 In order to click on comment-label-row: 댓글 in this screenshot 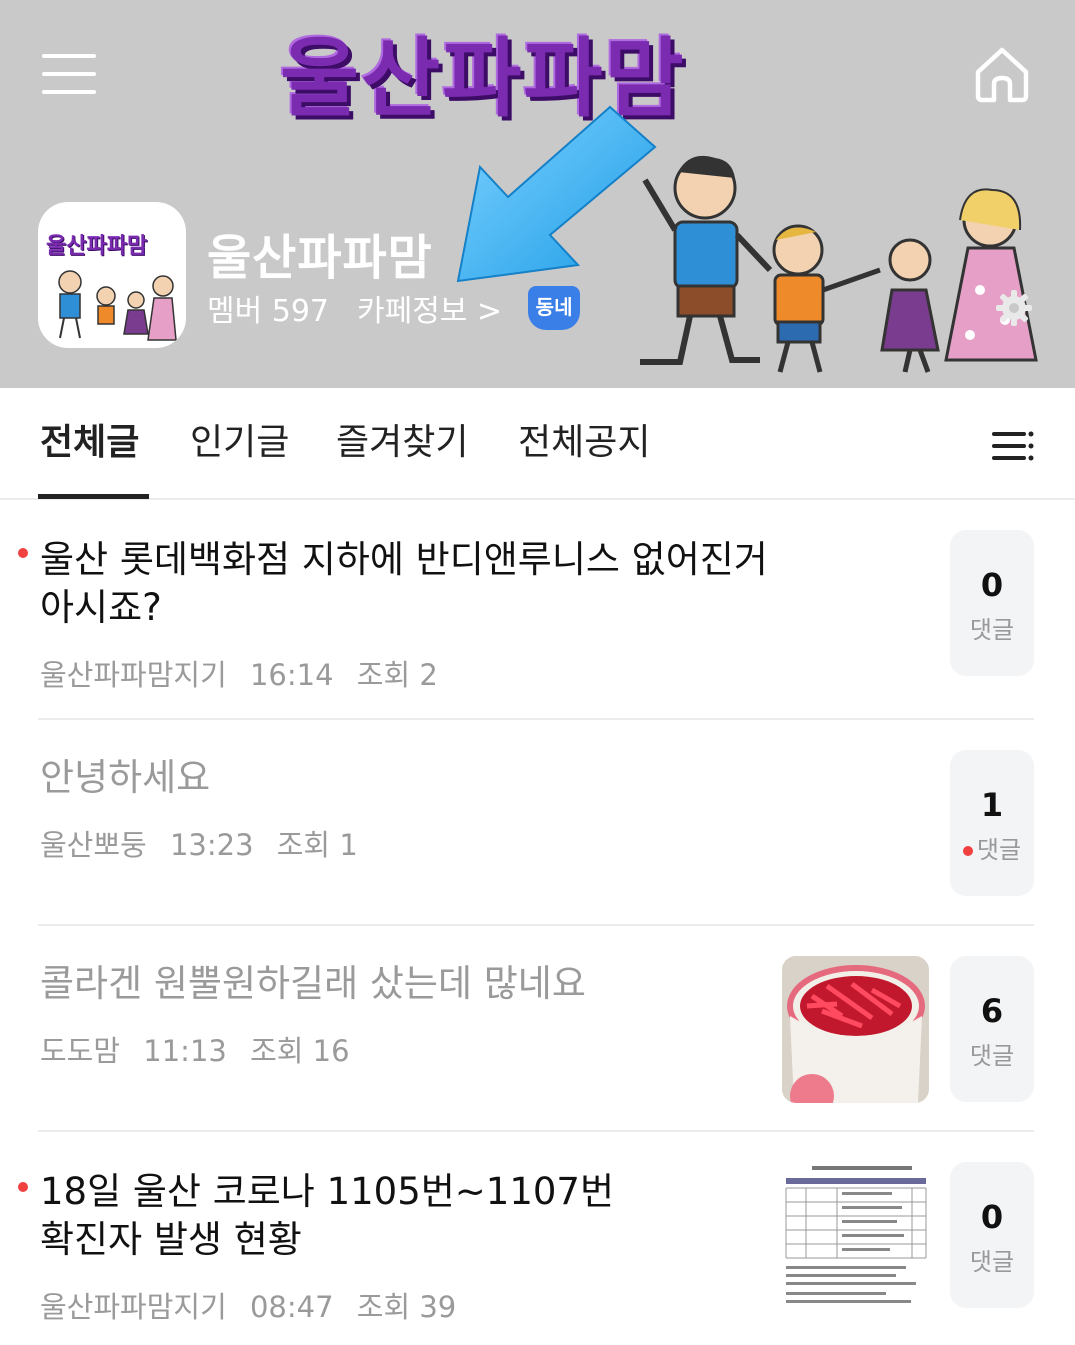, I will do `click(992, 847)`.